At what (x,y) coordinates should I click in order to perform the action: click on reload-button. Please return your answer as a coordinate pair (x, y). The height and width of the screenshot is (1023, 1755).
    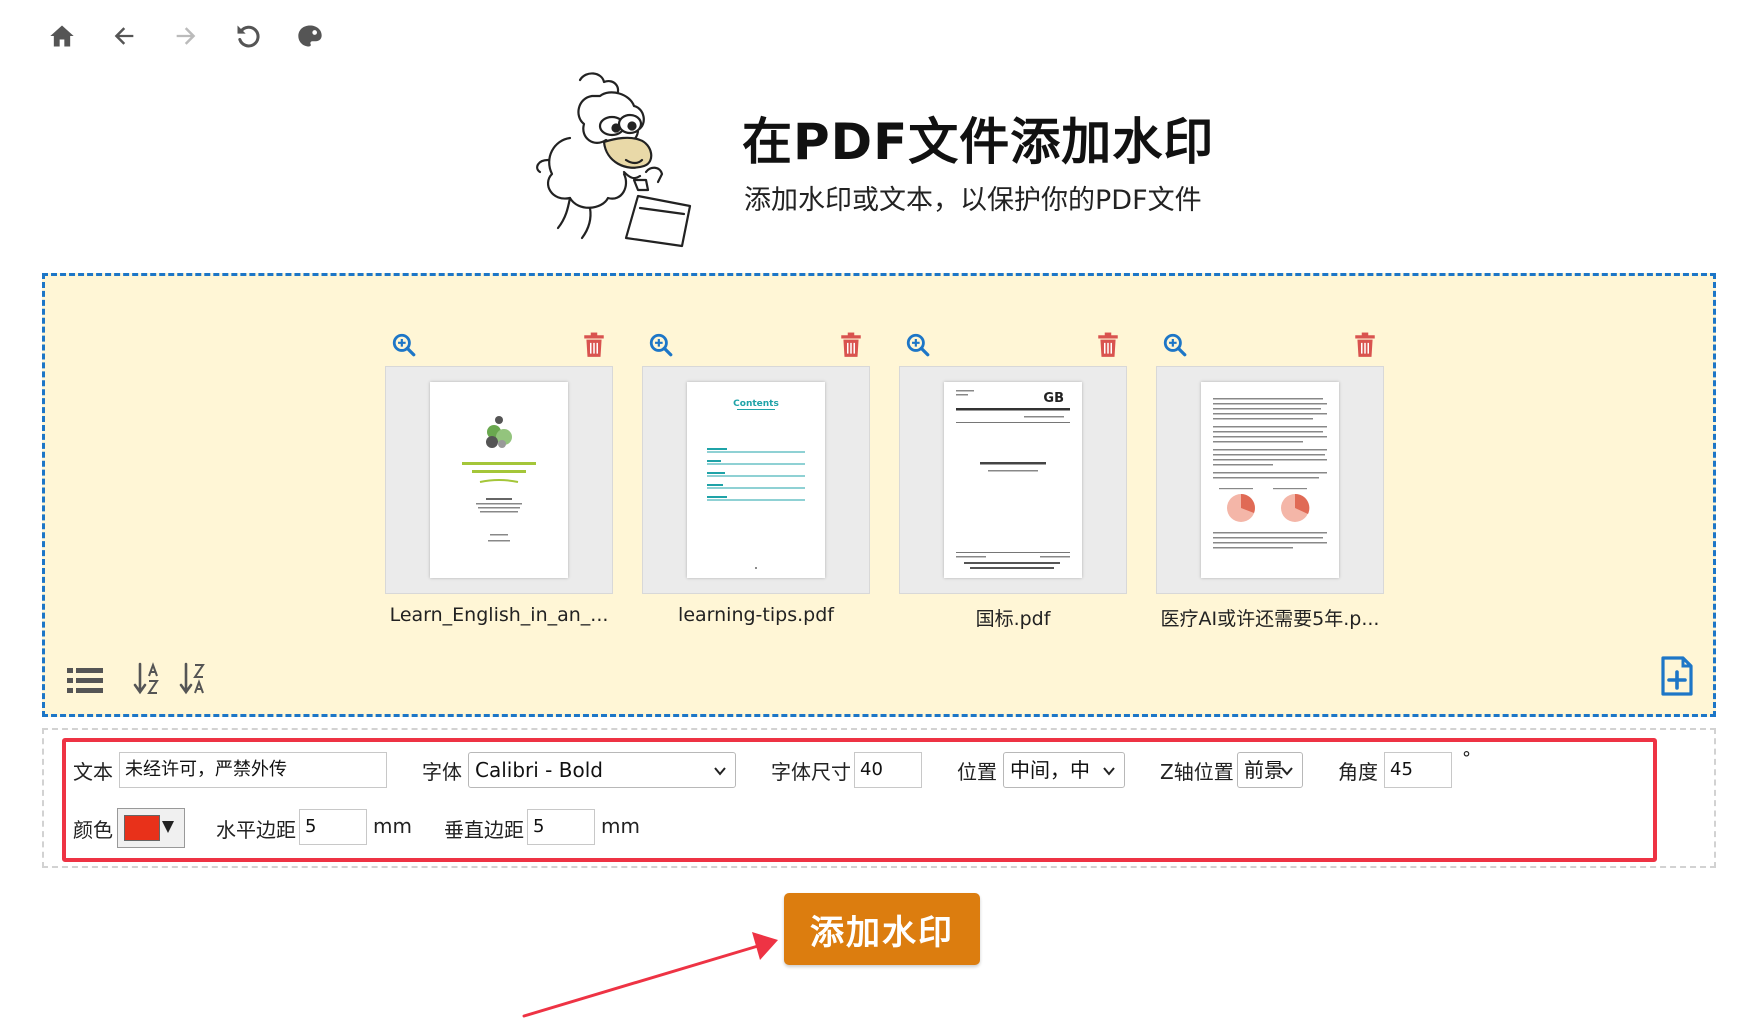
    Looking at the image, I should click on (248, 36).